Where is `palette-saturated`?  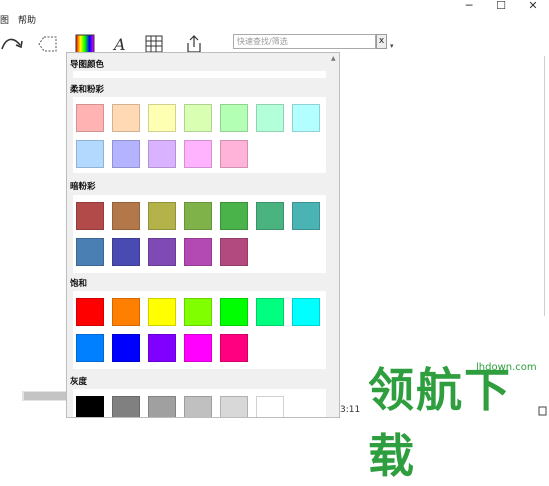 palette-saturated is located at coordinates (199, 330).